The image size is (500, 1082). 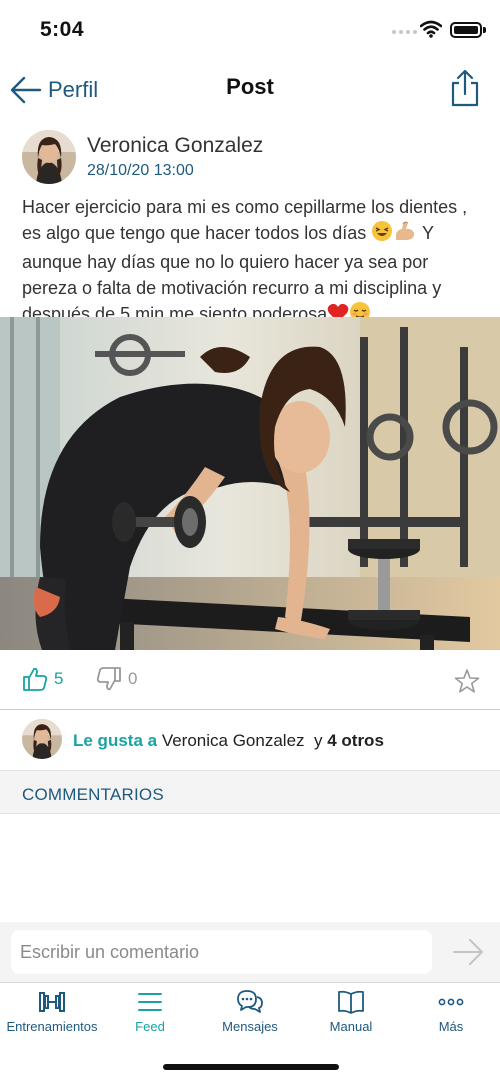 I want to click on chat-icon, so click(x=250, y=1001).